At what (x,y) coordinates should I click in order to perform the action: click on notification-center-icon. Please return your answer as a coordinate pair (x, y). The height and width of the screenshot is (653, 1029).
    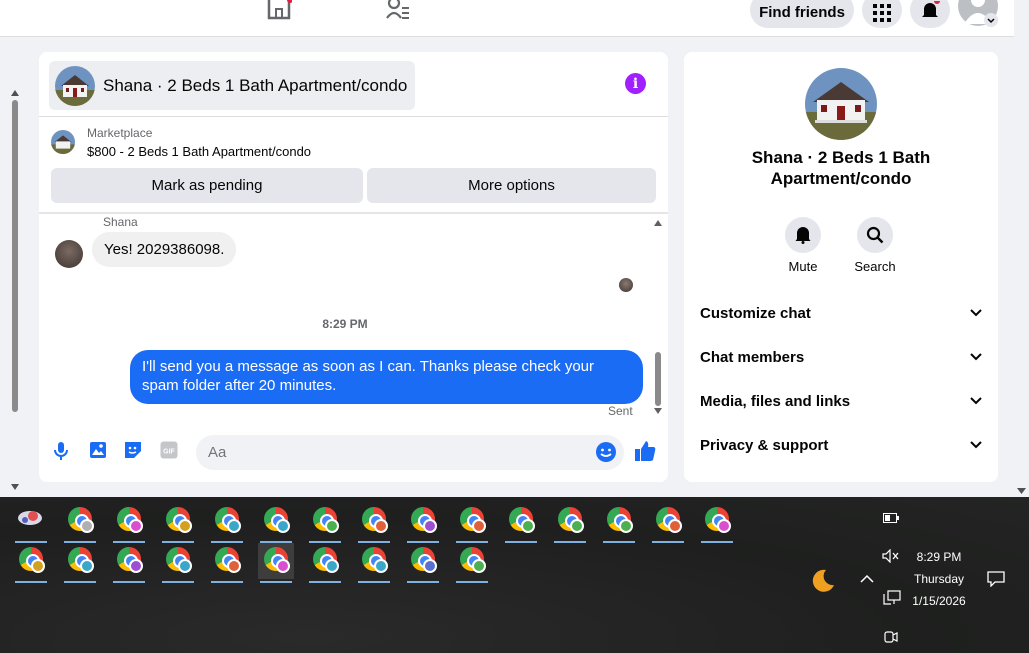
    Looking at the image, I should click on (996, 579).